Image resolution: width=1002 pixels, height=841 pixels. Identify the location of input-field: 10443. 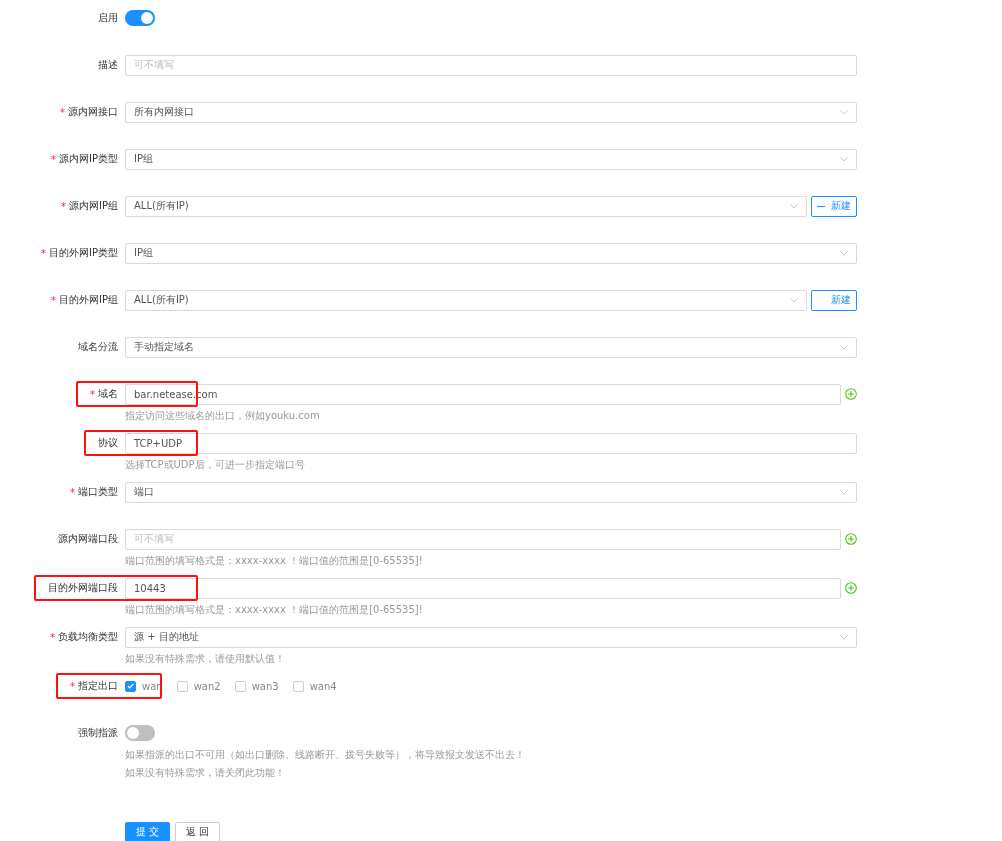
(483, 588).